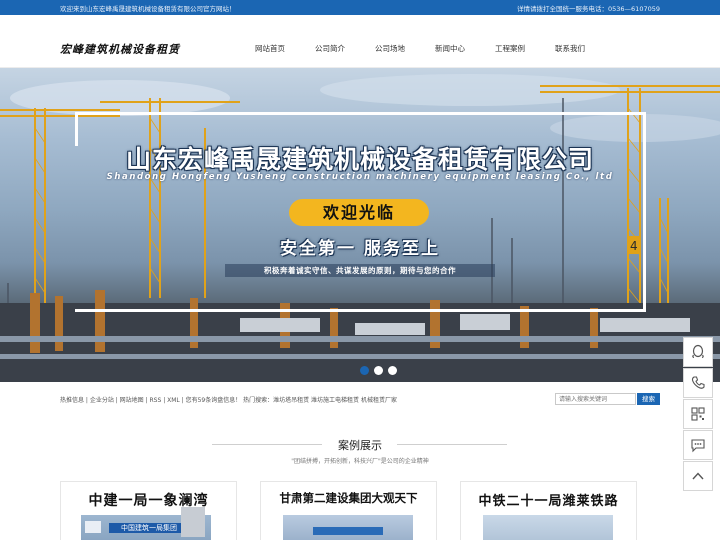  What do you see at coordinates (359, 159) in the screenshot?
I see `banner-title: 山东宏峰禹晟建筑机械设备租赁有限公司` at bounding box center [359, 159].